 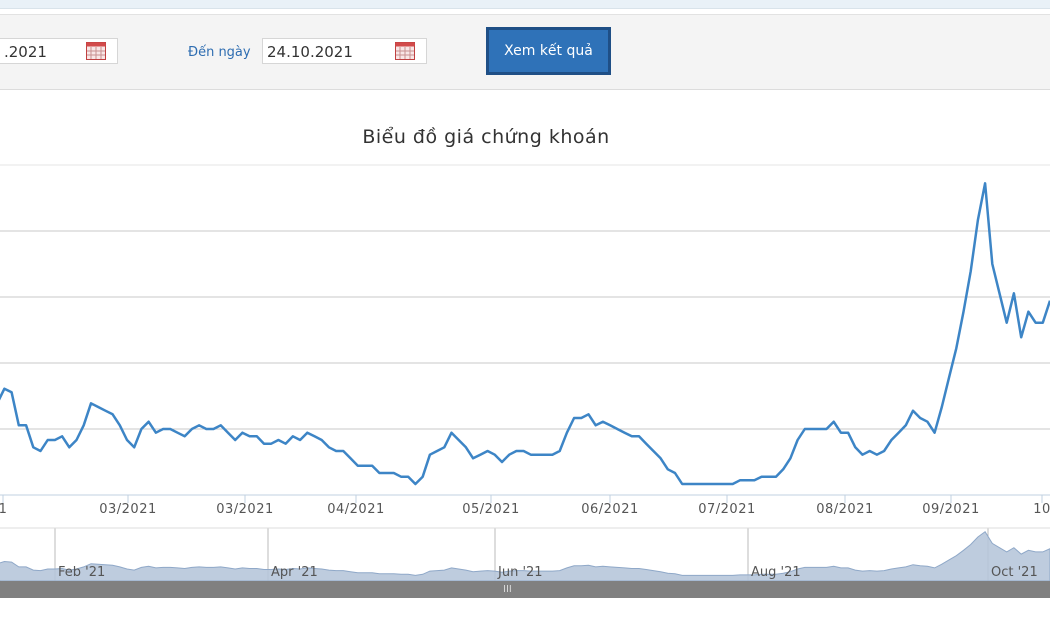 What do you see at coordinates (776, 572) in the screenshot?
I see `navigator-tick-label: Aug '21` at bounding box center [776, 572].